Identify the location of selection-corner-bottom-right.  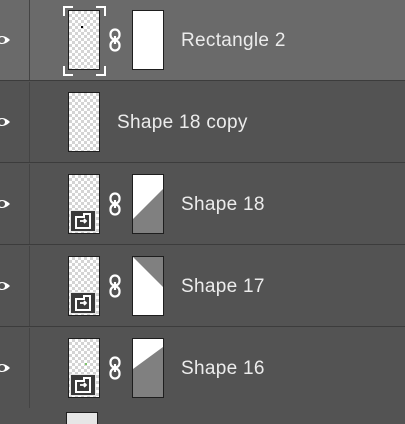
(101, 71).